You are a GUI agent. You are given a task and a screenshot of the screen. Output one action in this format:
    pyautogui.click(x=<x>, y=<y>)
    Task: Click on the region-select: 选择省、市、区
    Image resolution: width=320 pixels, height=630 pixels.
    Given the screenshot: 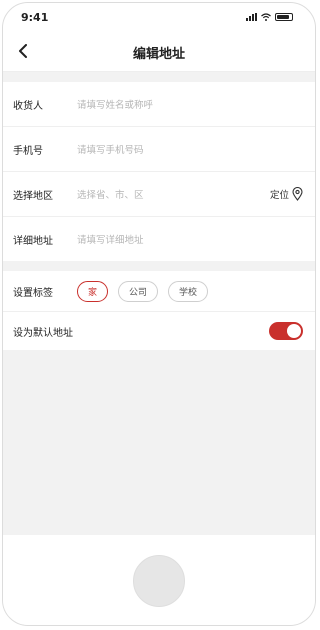 What is the action you would take?
    pyautogui.click(x=173, y=194)
    